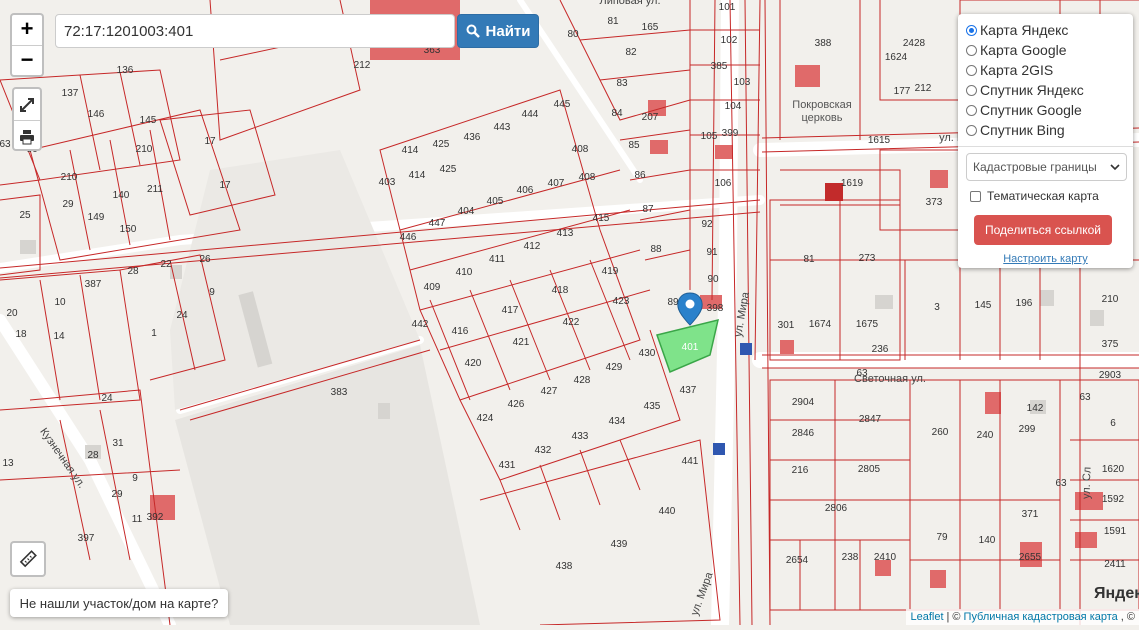  Describe the element at coordinates (820, 324) in the screenshot. I see `parcel-number: 1674` at that location.